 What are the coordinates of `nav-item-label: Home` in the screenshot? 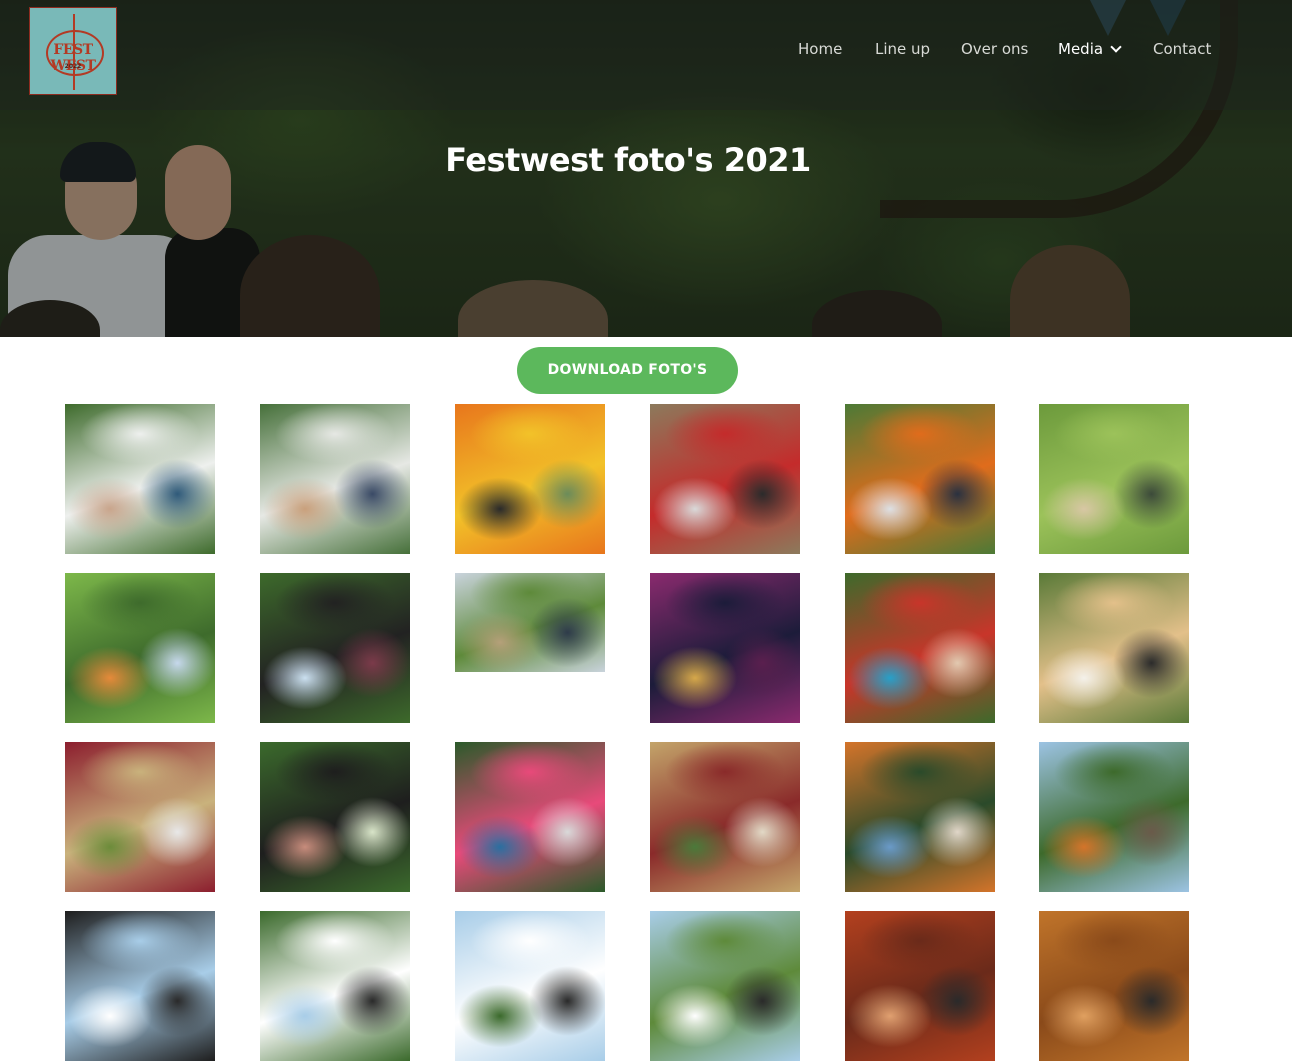 It's located at (820, 49).